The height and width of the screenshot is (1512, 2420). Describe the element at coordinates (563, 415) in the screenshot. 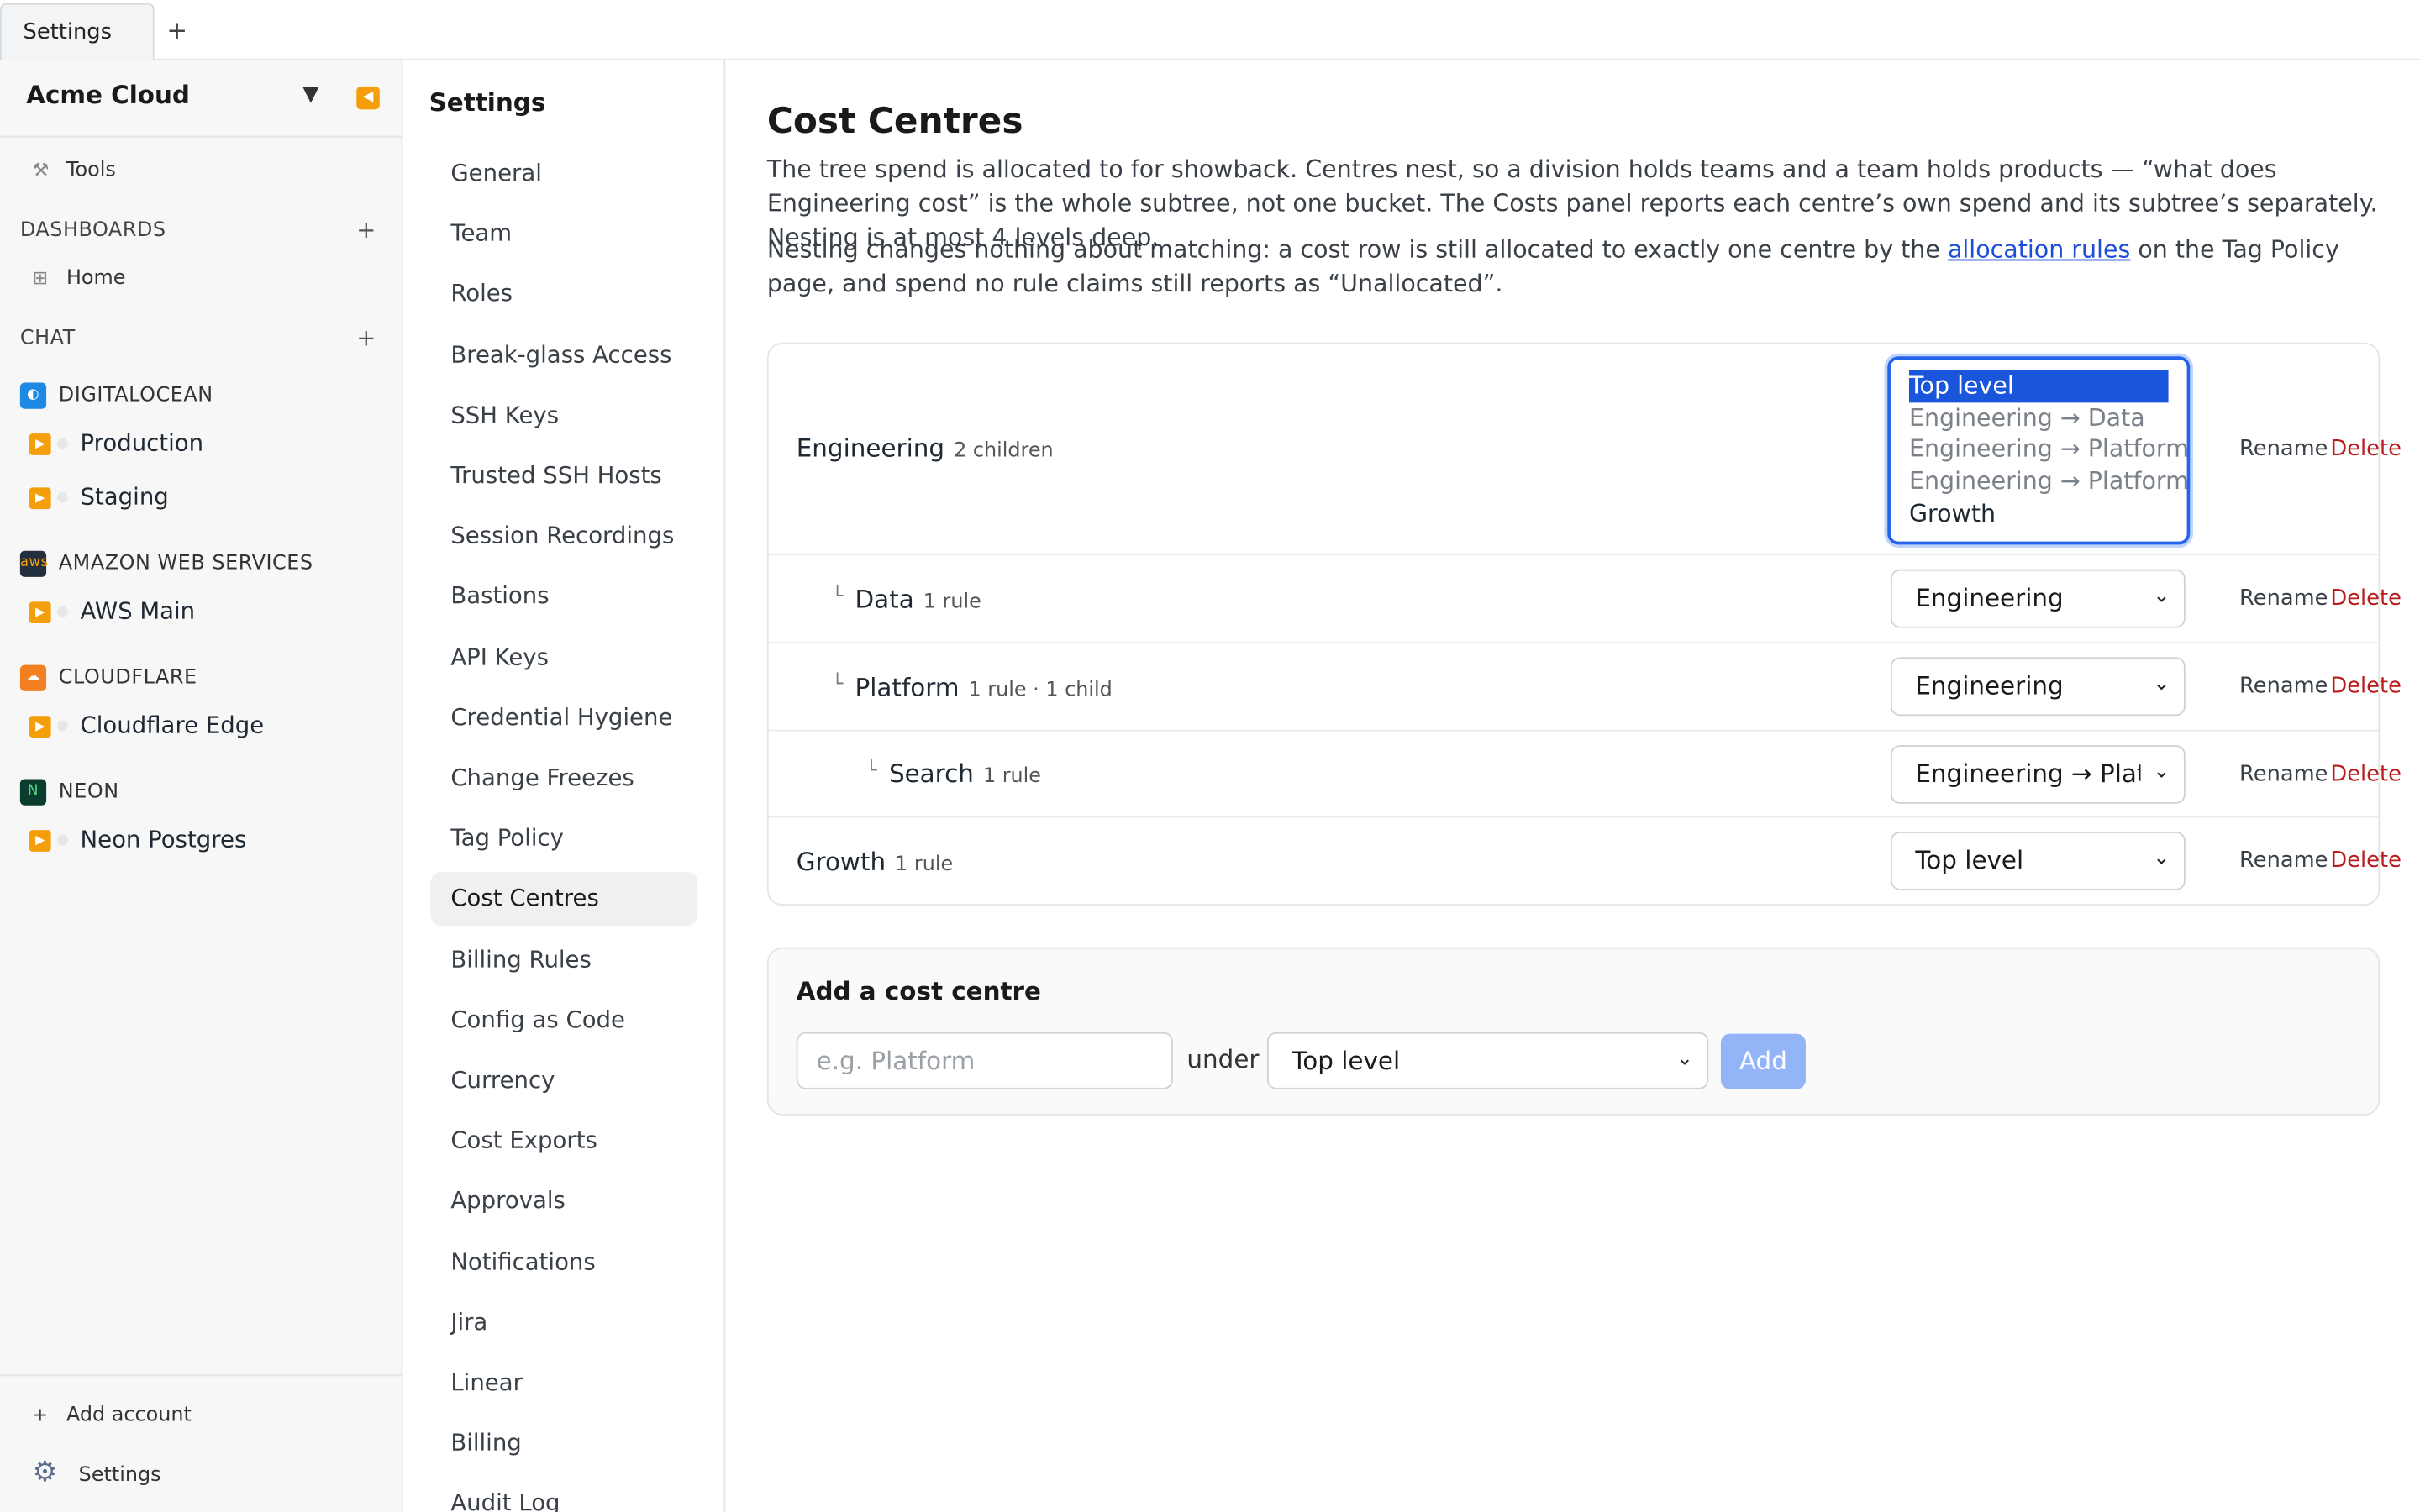

I see `nav-item-ssh-keys: SSH Keys` at that location.